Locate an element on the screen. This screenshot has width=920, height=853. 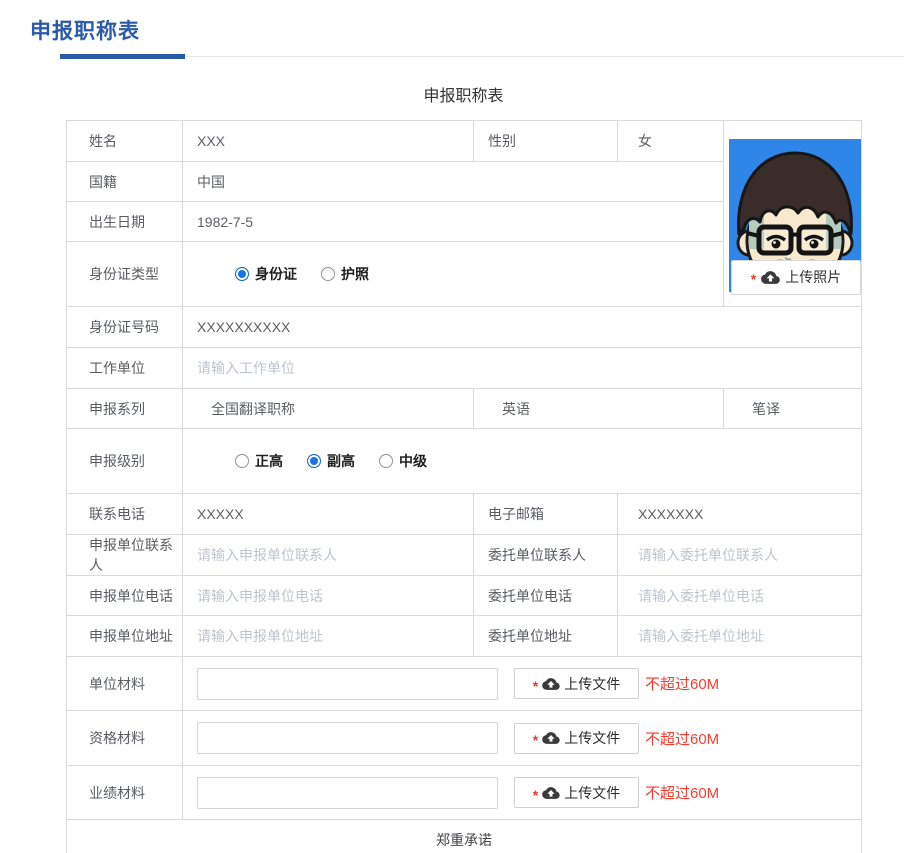
unit-material-upload-button: * 上传文件 is located at coordinates (576, 683).